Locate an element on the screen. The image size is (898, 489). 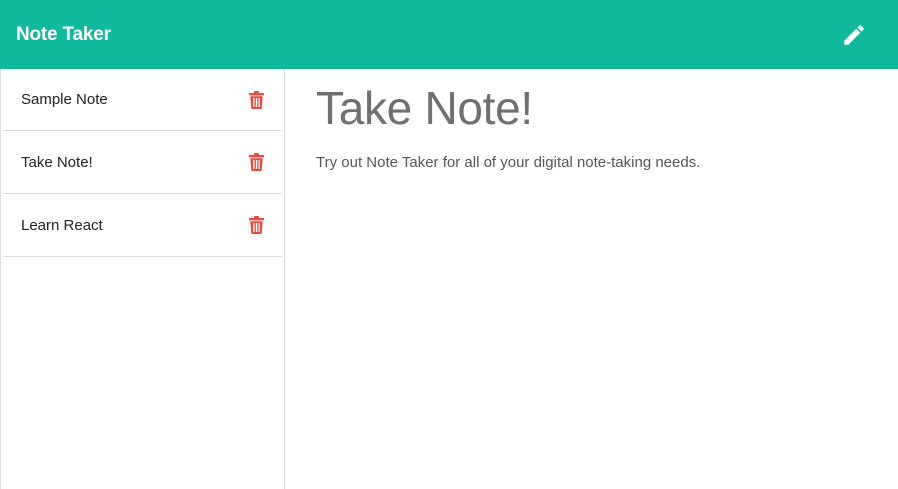
note-title: Learn React is located at coordinates (62, 225).